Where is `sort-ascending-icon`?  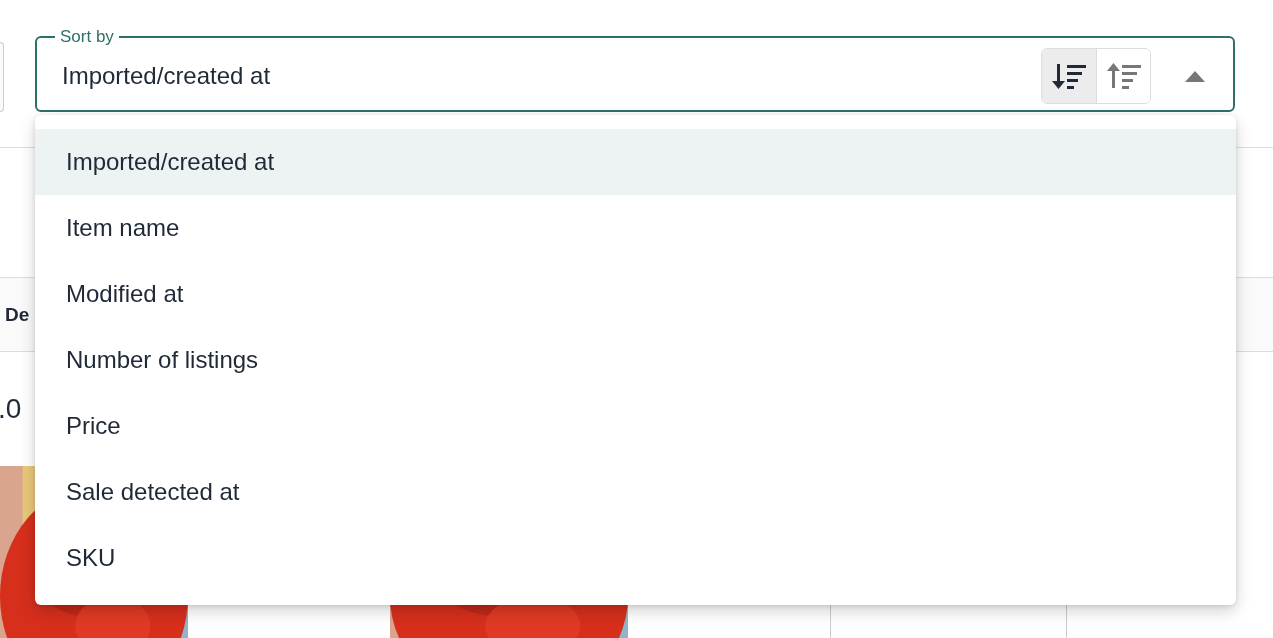 sort-ascending-icon is located at coordinates (1123, 75).